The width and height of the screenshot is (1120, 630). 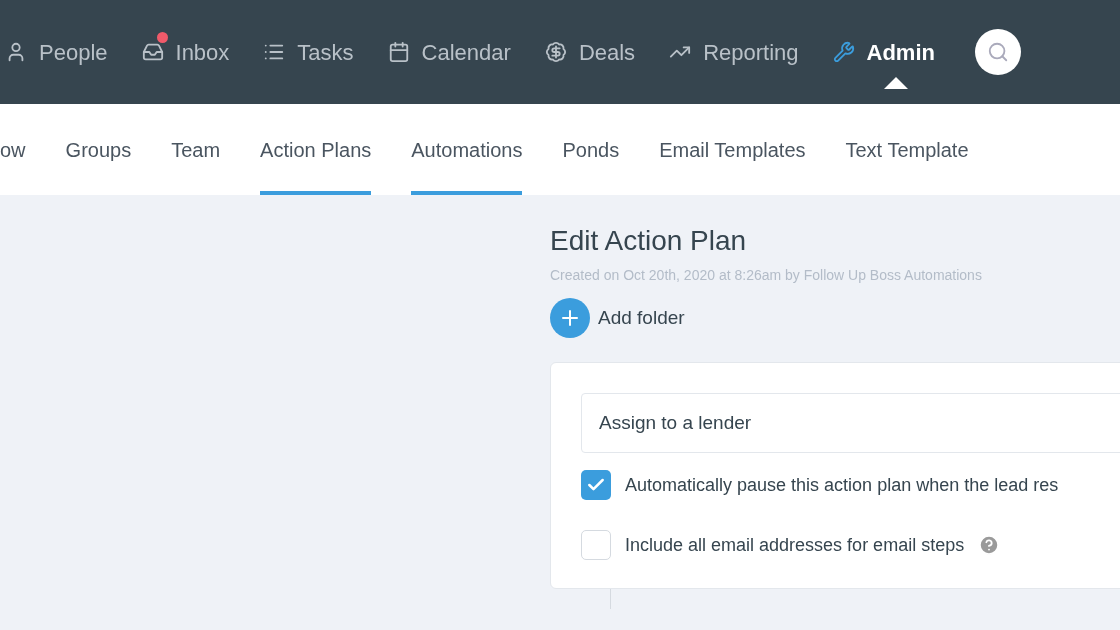 I want to click on nav-item: Tasks, so click(x=308, y=52).